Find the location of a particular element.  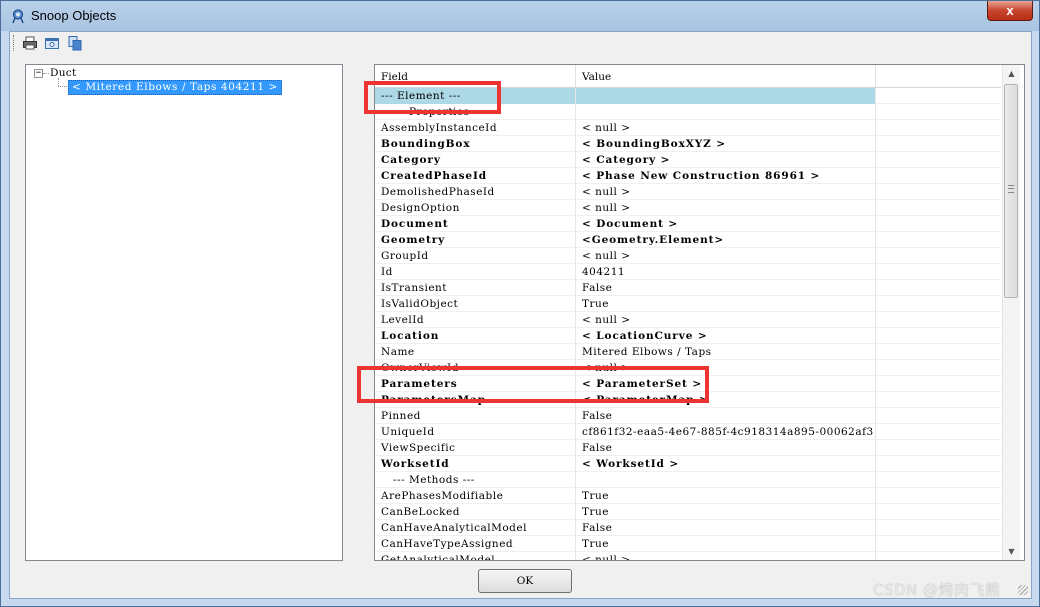

field-cell: Category is located at coordinates (475, 160).